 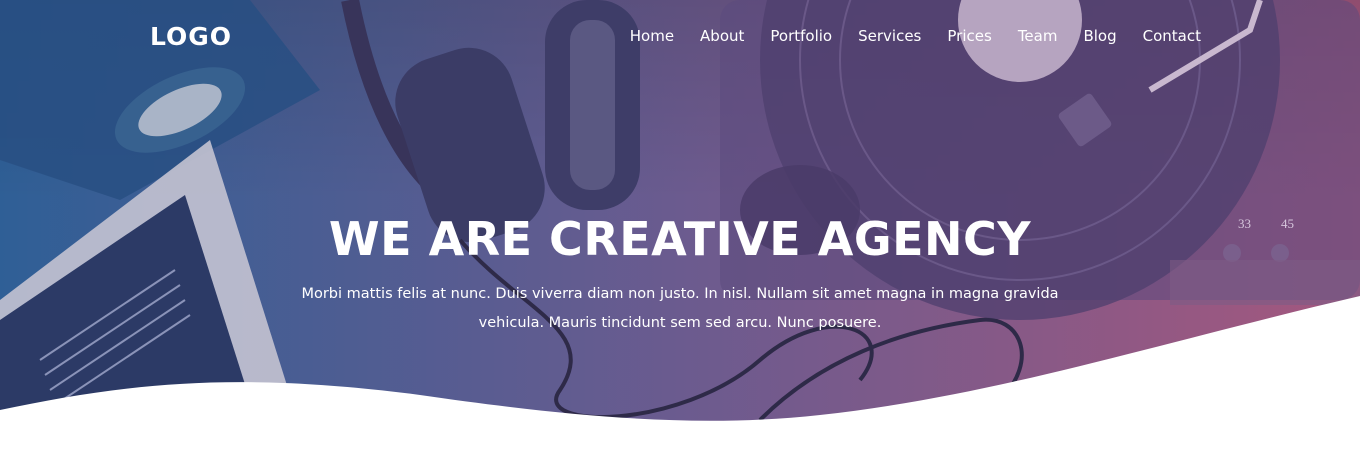 I want to click on nav-home: Home, so click(x=652, y=36).